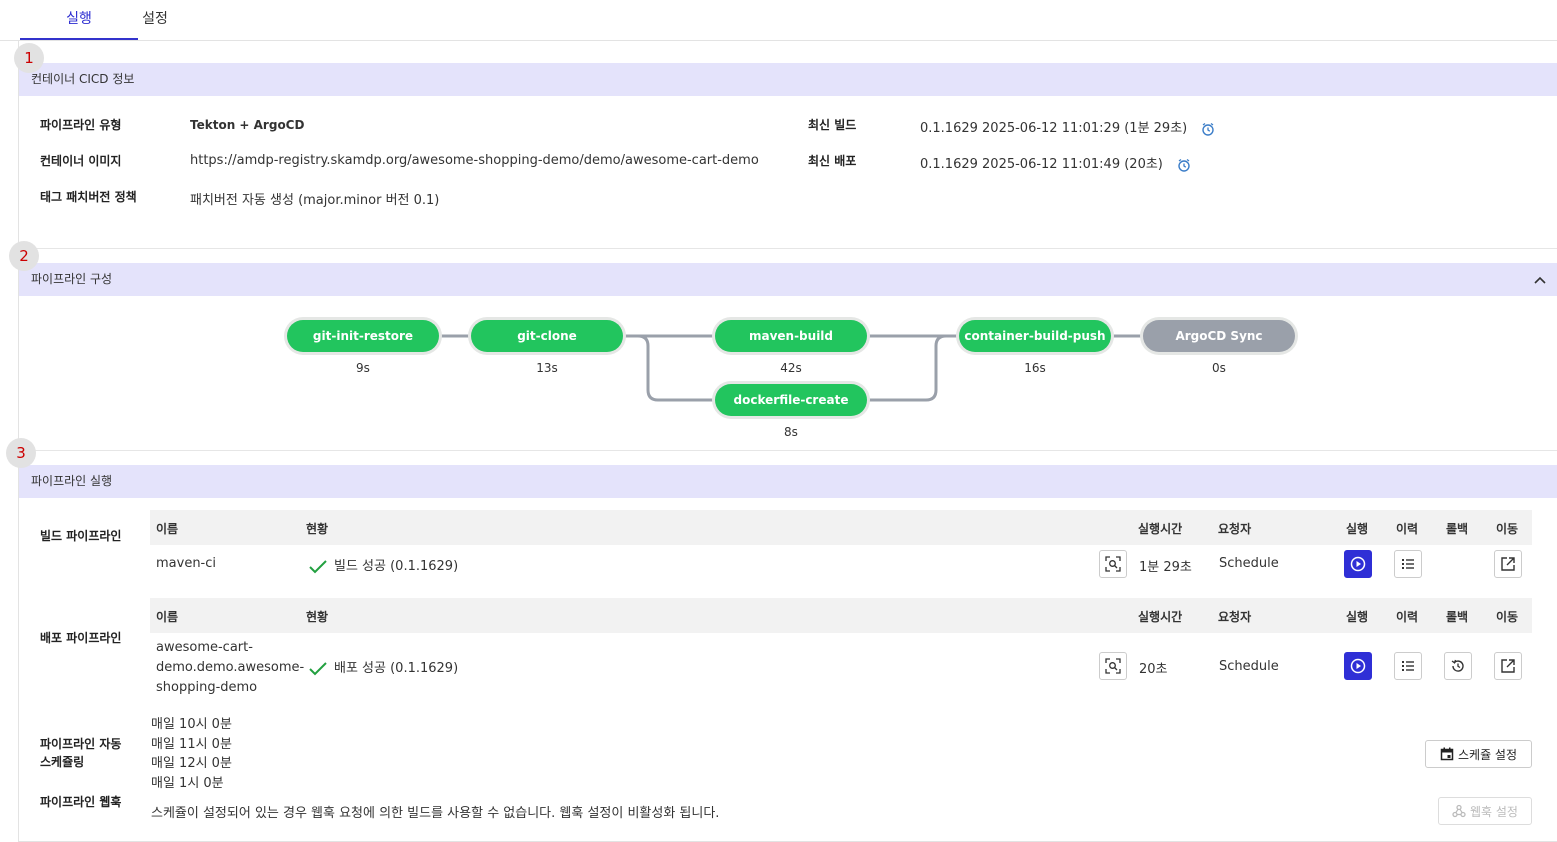 This screenshot has width=1557, height=842. I want to click on deploy-table-header: 이름 현황 실행시간 요청자 실행 이력 롤백 이동, so click(841, 615).